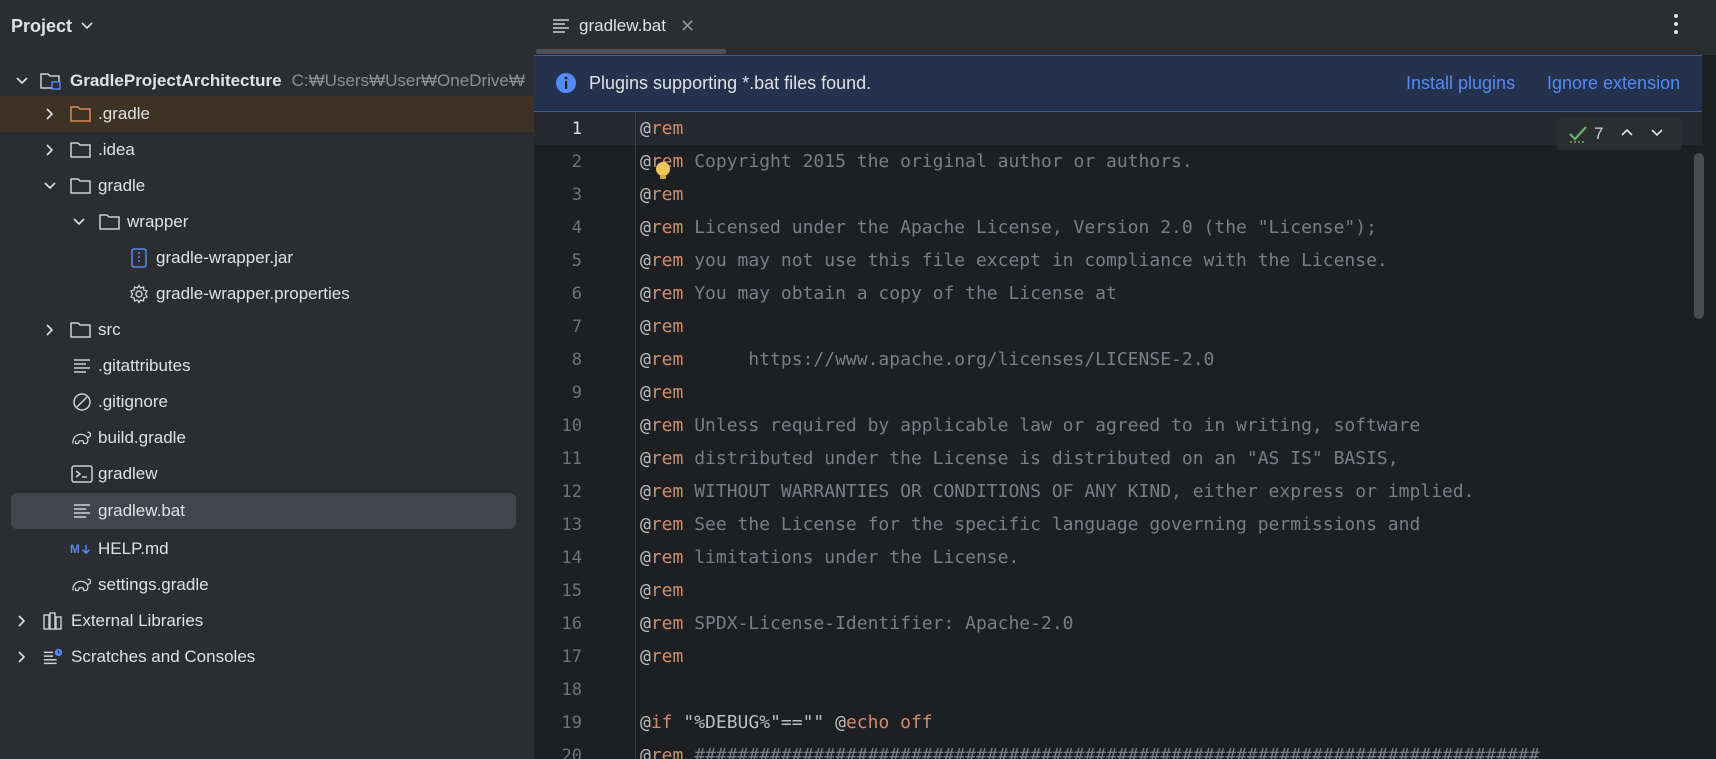  What do you see at coordinates (1118, 689) in the screenshot?
I see `code-line: 18` at bounding box center [1118, 689].